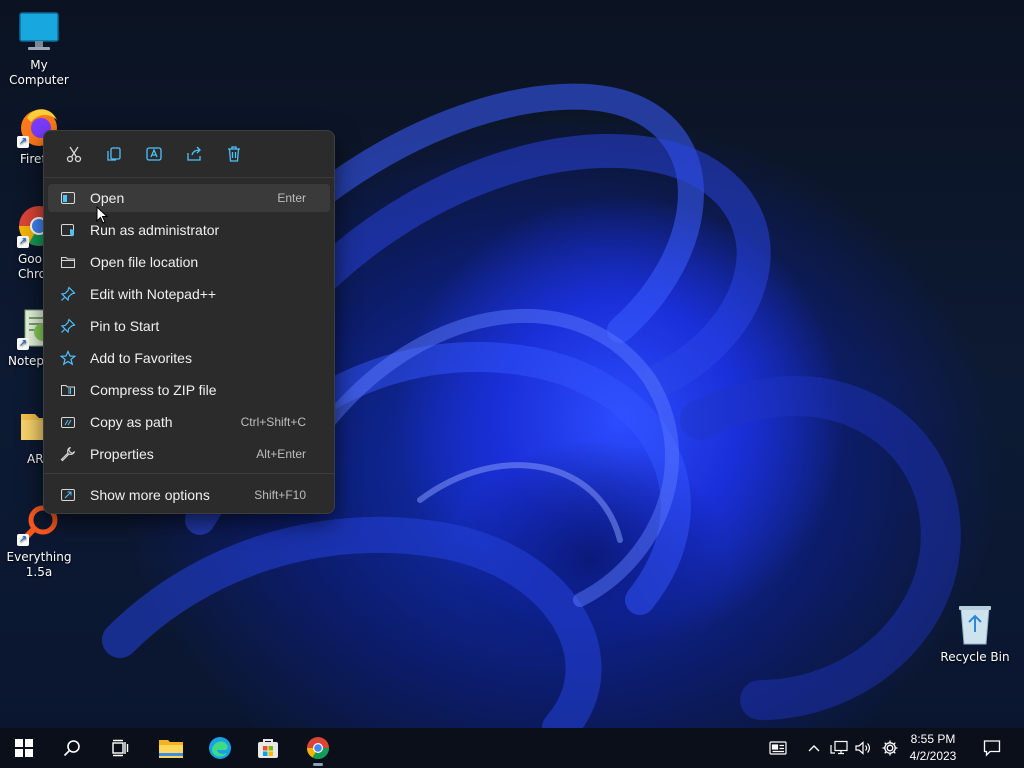 Image resolution: width=1024 pixels, height=768 pixels. I want to click on menu-item-label: Compress to ZIP file, so click(153, 390).